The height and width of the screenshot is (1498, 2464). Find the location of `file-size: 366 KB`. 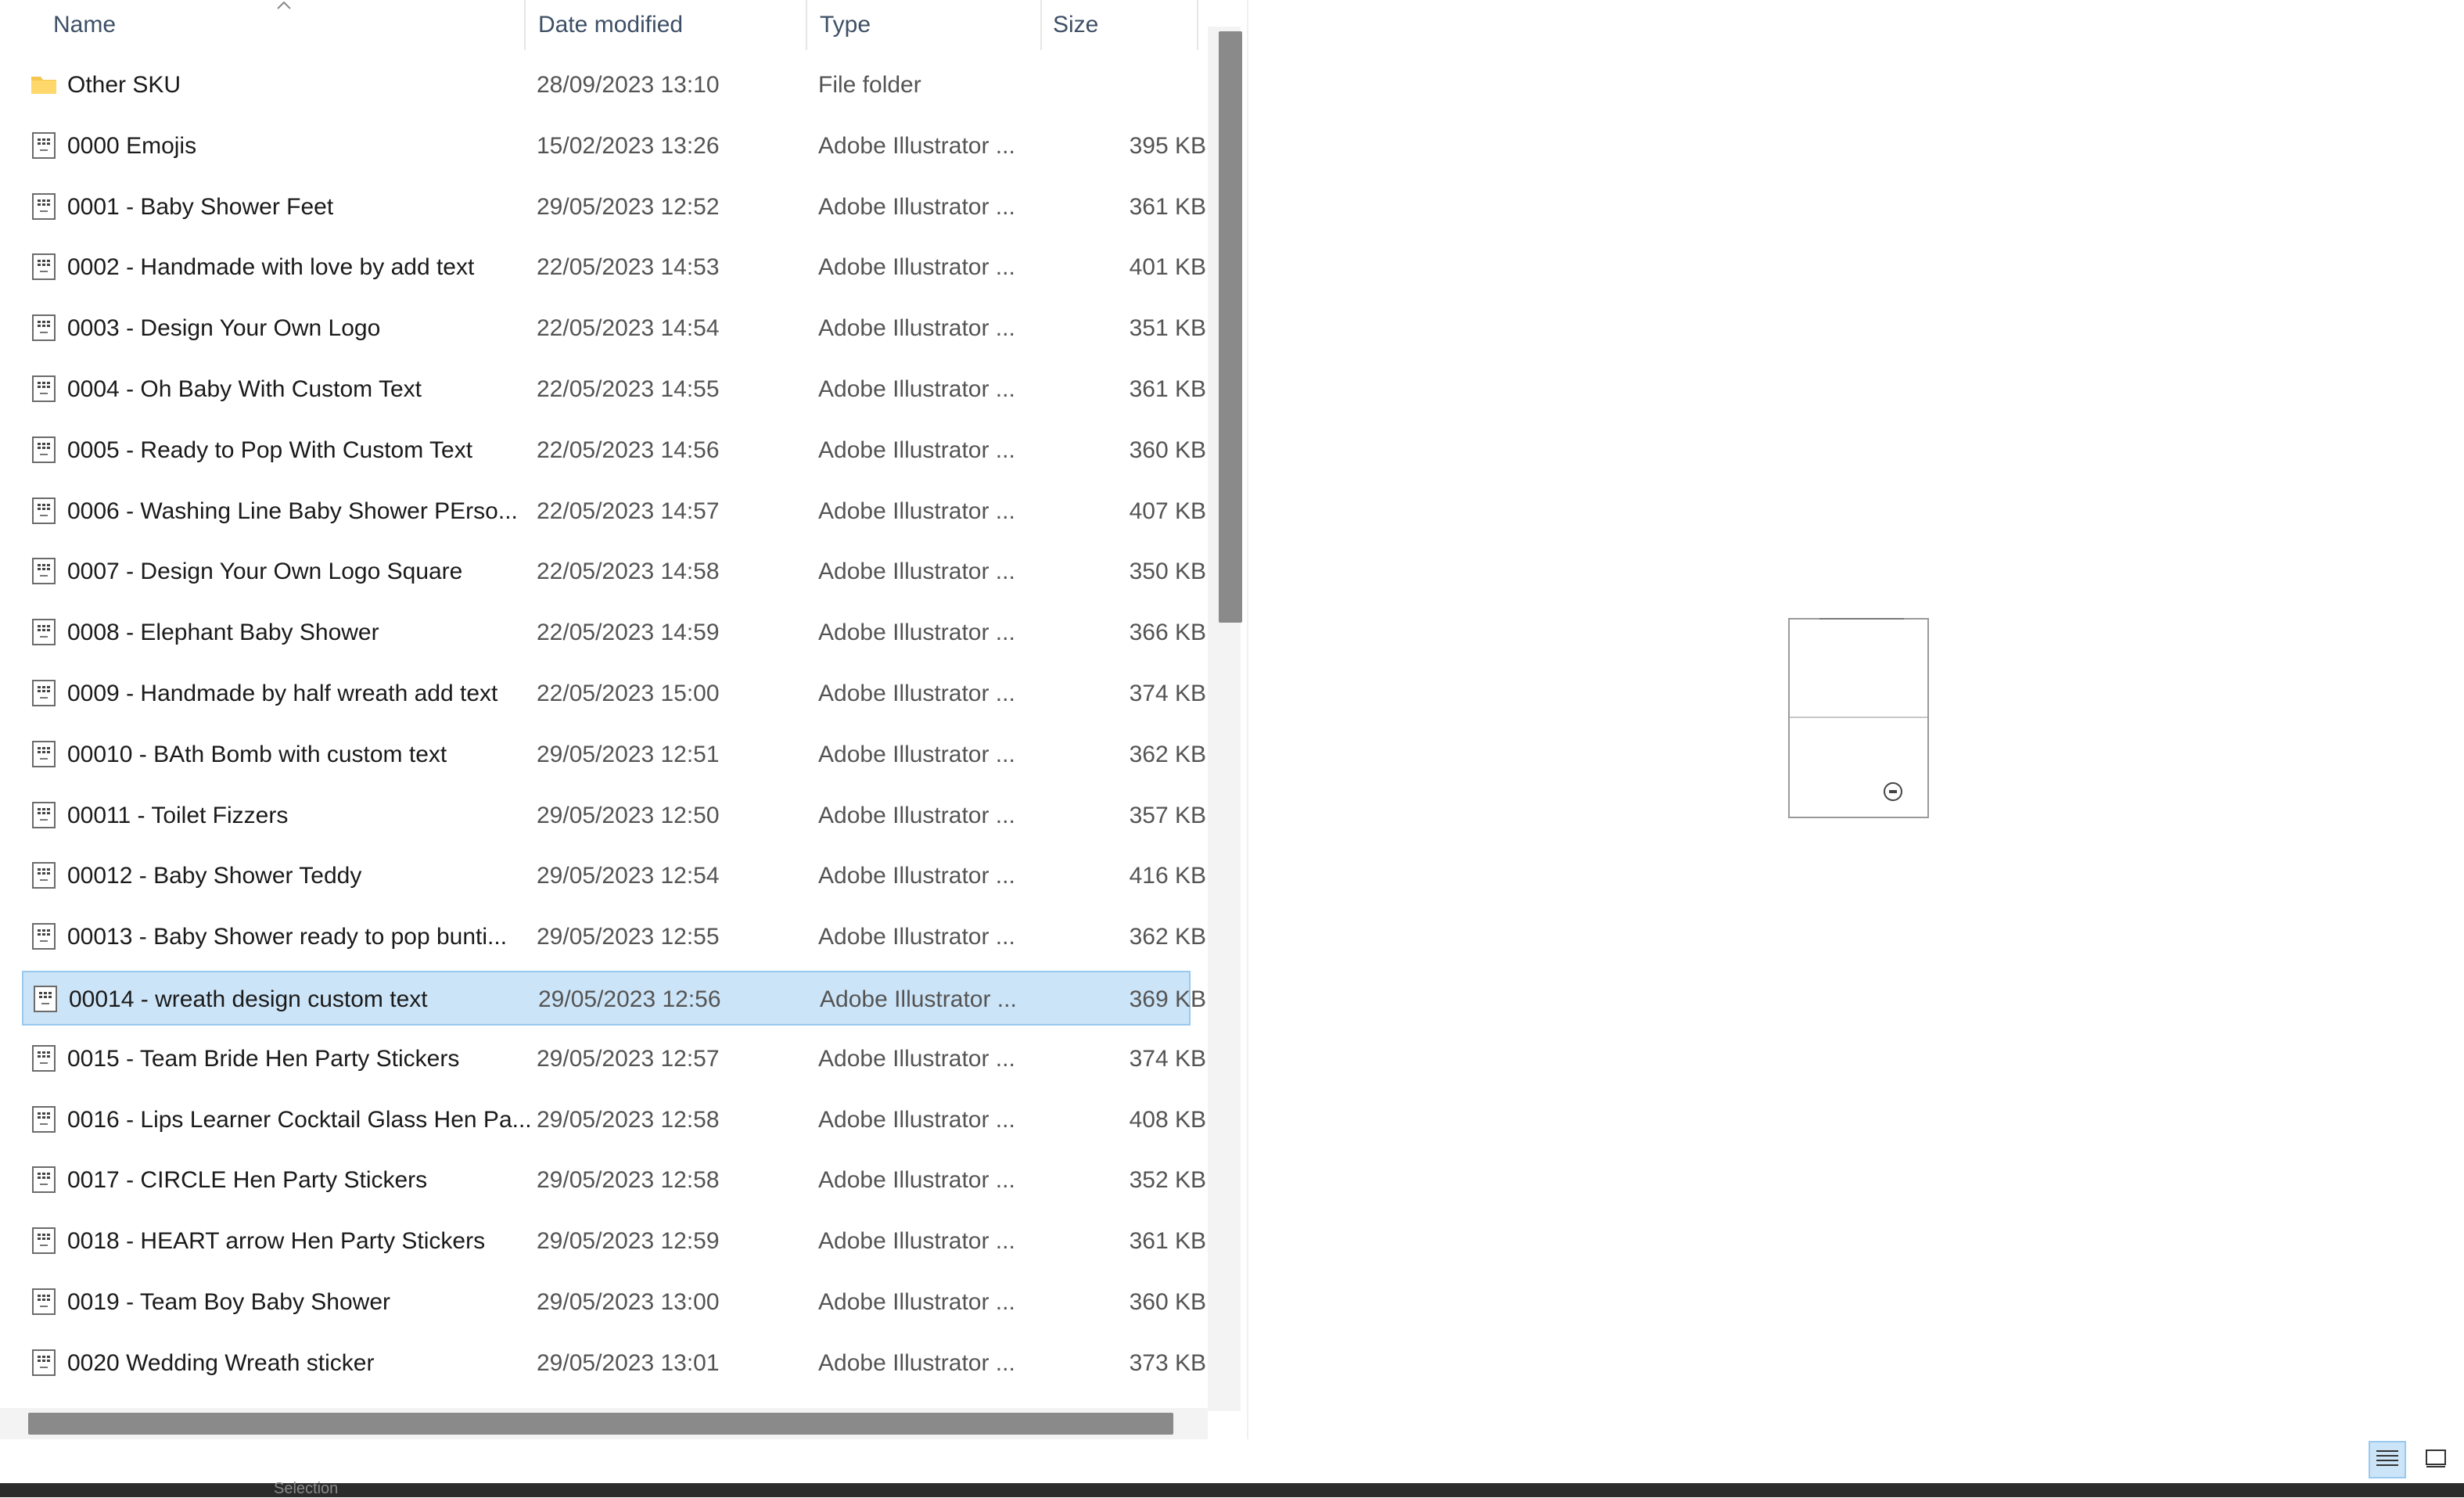

file-size: 366 KB is located at coordinates (1167, 633).